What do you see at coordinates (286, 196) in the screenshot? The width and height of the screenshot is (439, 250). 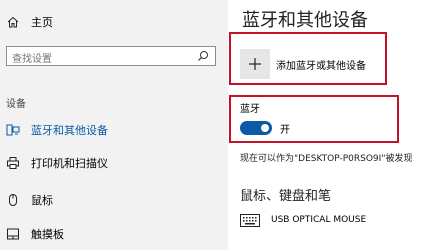 I see `section-heading-mouse-keyboard-pen: 鼠标、键盘和笔` at bounding box center [286, 196].